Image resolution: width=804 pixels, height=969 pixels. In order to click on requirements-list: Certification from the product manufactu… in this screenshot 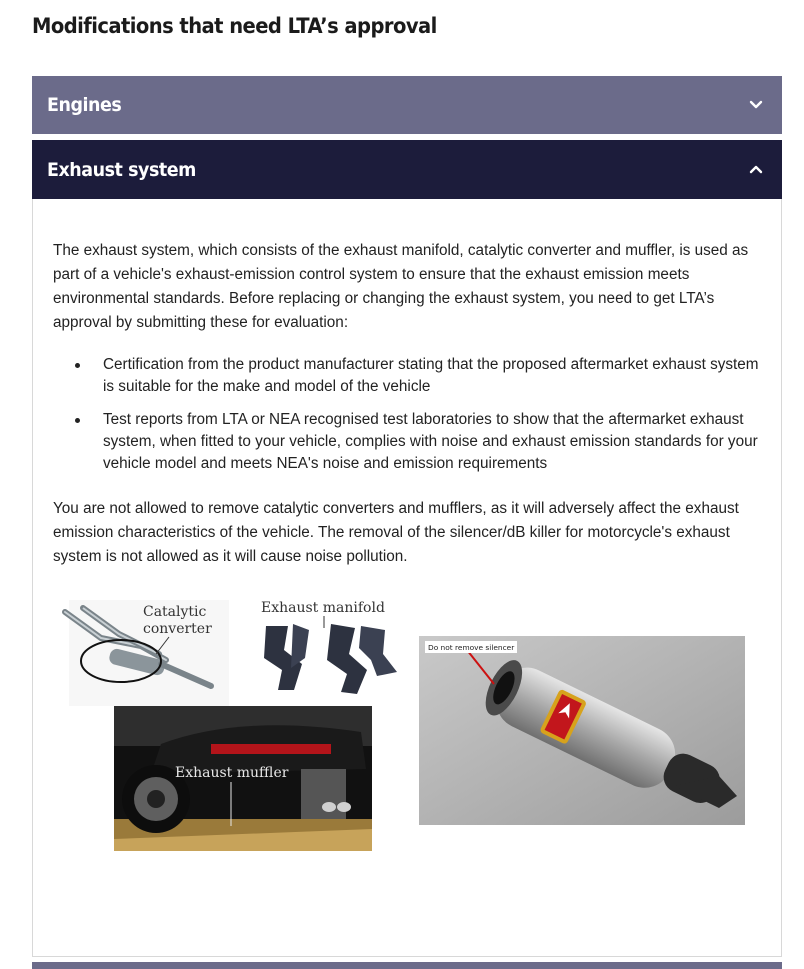, I will do `click(409, 420)`.